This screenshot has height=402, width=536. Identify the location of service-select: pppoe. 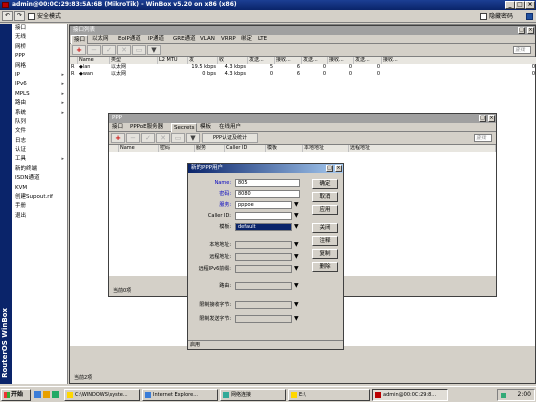
(263, 205).